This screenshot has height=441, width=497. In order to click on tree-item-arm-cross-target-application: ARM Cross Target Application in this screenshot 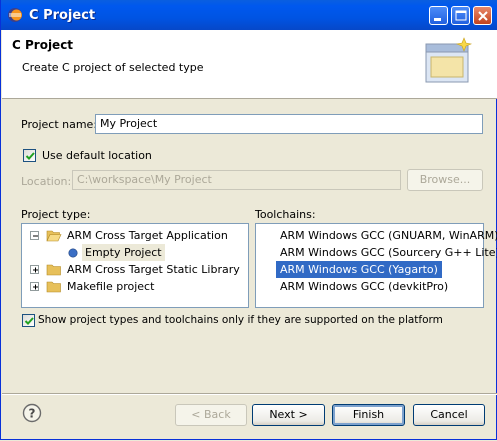, I will do `click(135, 235)`.